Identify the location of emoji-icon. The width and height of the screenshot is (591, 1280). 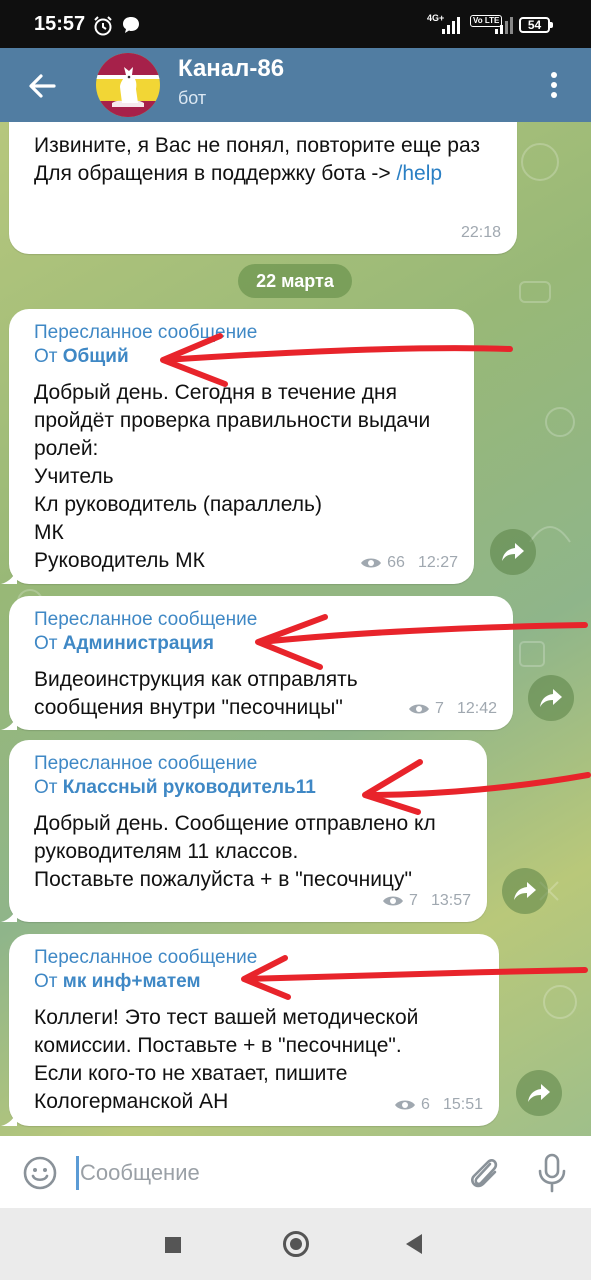
(40, 1173).